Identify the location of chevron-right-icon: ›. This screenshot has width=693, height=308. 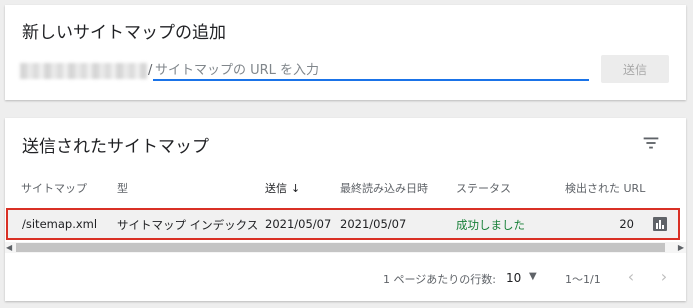
(664, 276).